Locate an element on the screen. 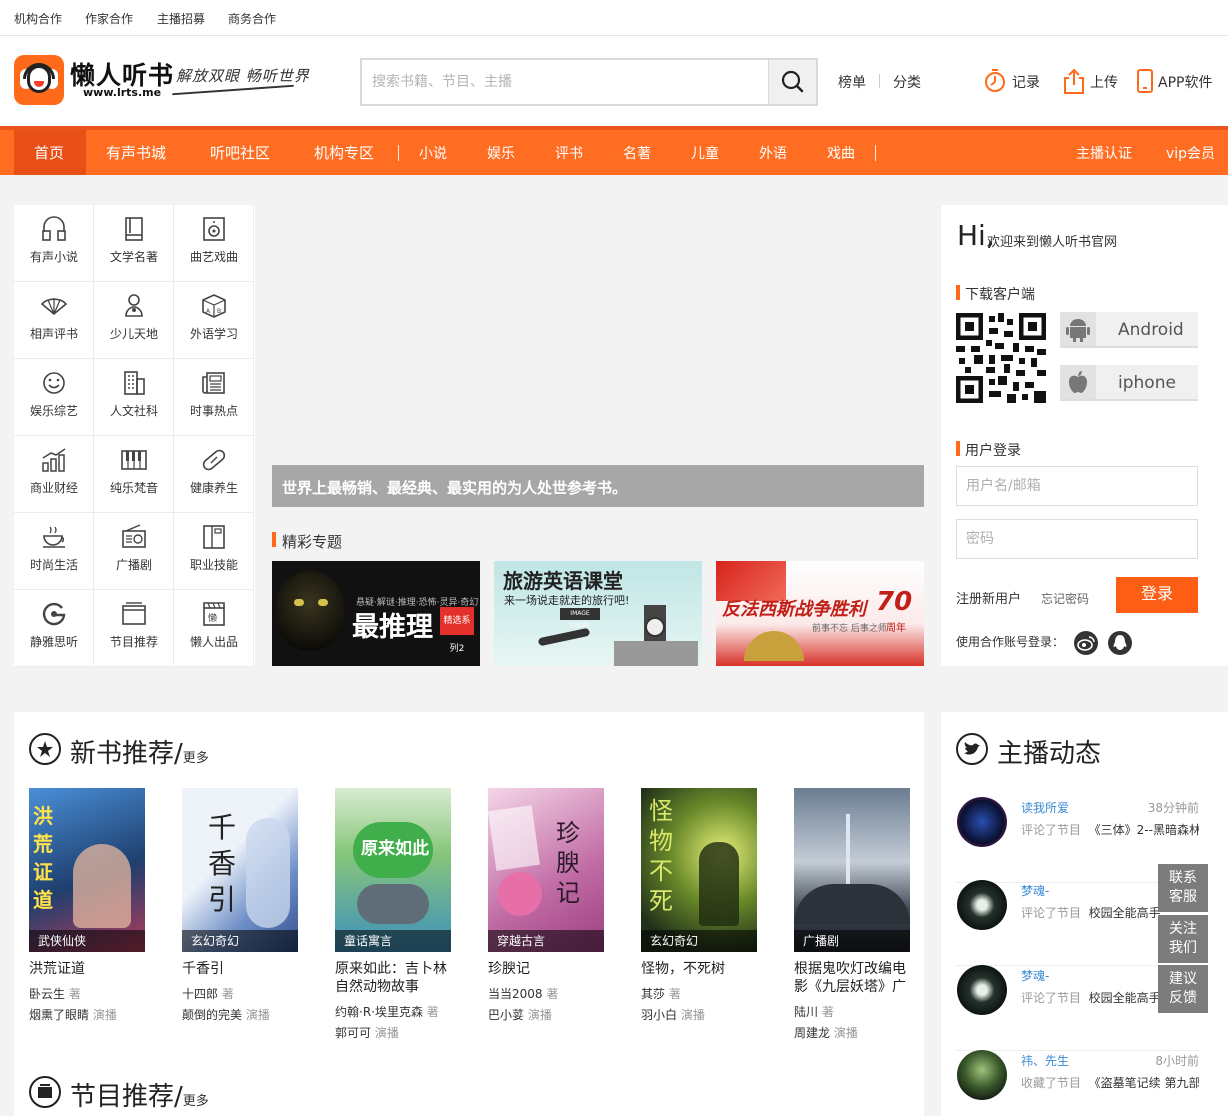  book-cover-image: 洪荒证道 武侠仙侠 is located at coordinates (87, 870).